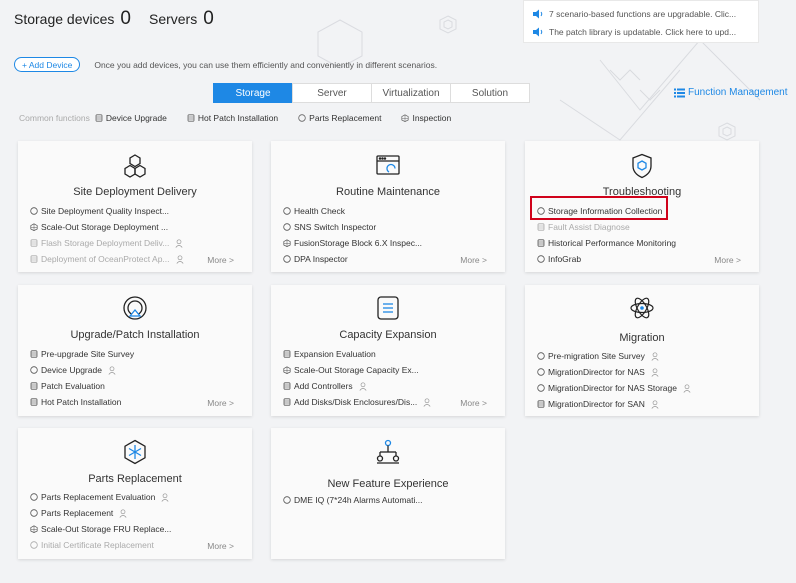 This screenshot has height=583, width=796. Describe the element at coordinates (98, 497) in the screenshot. I see `scenario-item-label: Parts Replacement Evaluation` at that location.